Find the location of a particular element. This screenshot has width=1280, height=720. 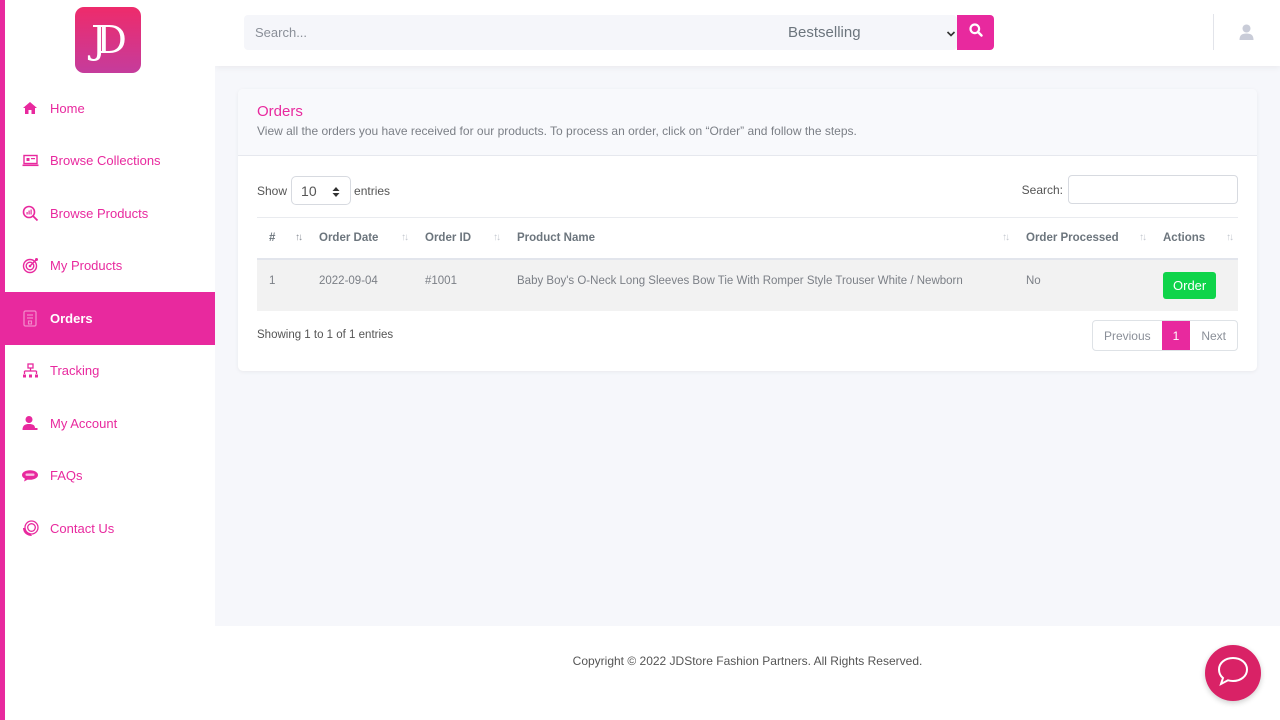

sidebar-item-label: Browse Collections is located at coordinates (105, 161).